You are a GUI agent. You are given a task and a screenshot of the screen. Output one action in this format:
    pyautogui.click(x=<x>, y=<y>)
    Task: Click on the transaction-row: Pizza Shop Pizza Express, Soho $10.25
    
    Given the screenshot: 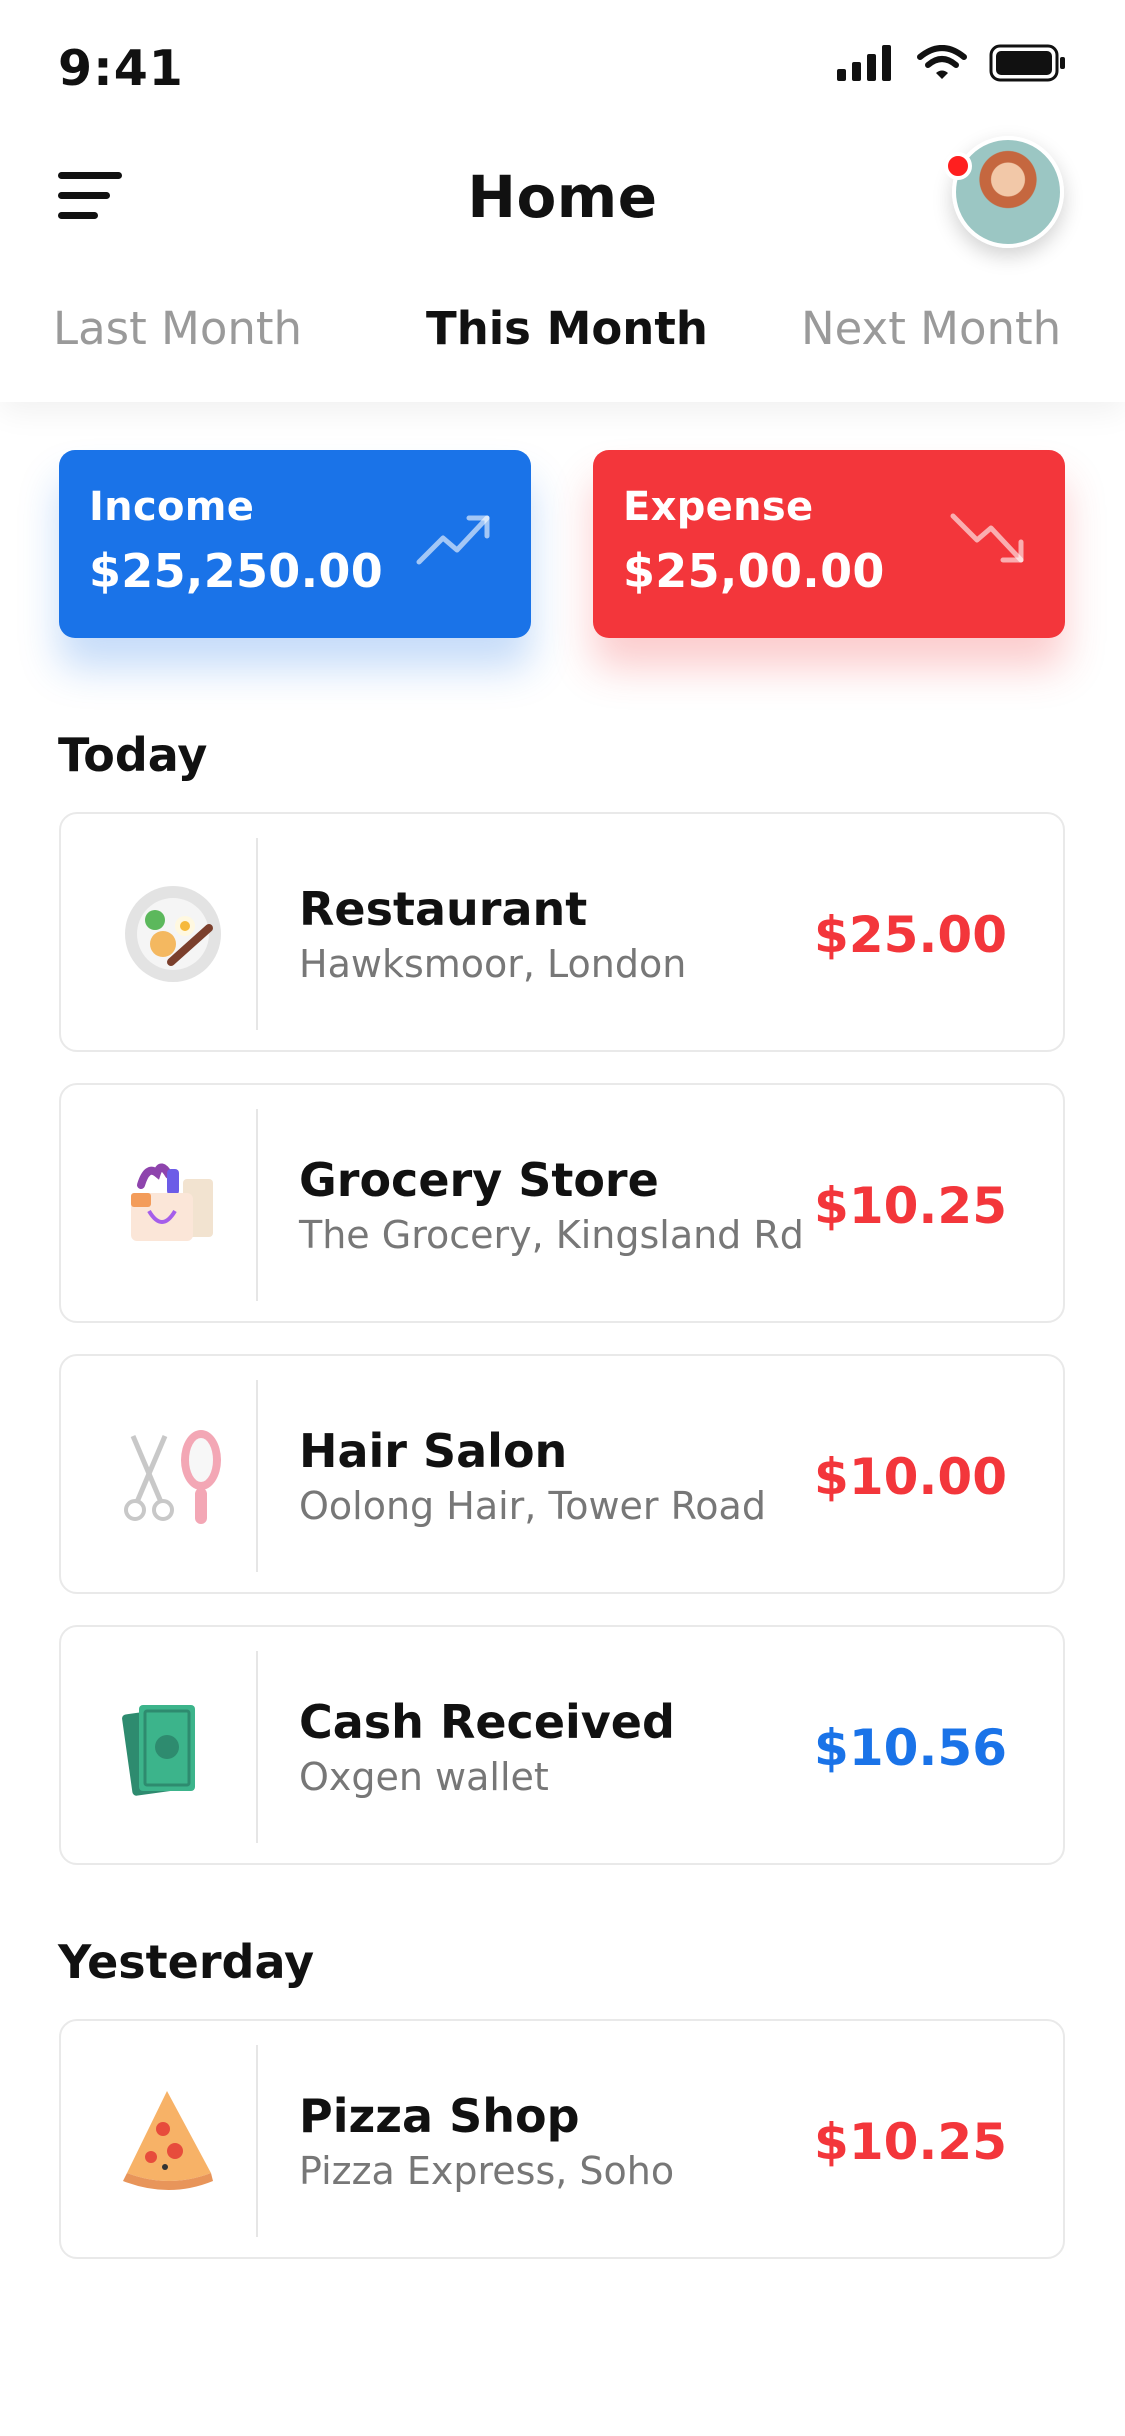 What is the action you would take?
    pyautogui.click(x=562, y=2139)
    